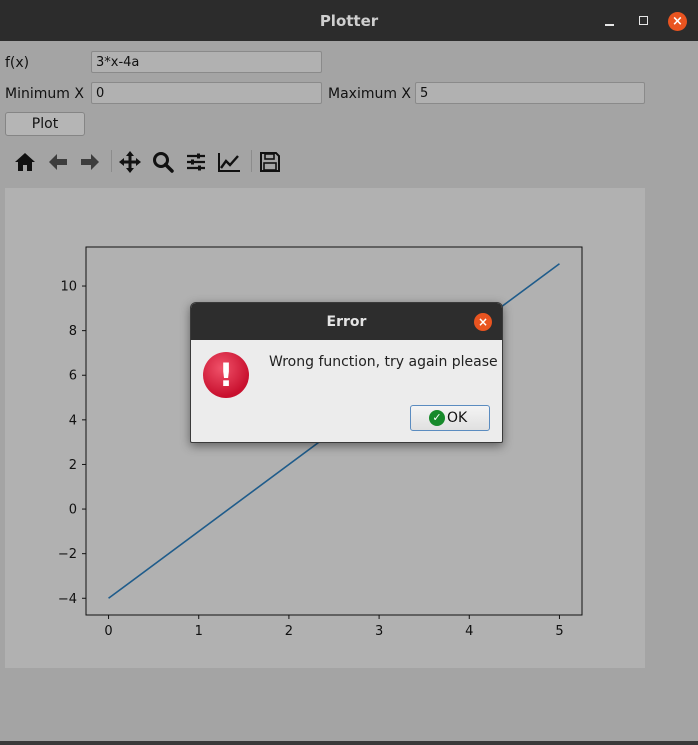  I want to click on function-input, so click(206, 62).